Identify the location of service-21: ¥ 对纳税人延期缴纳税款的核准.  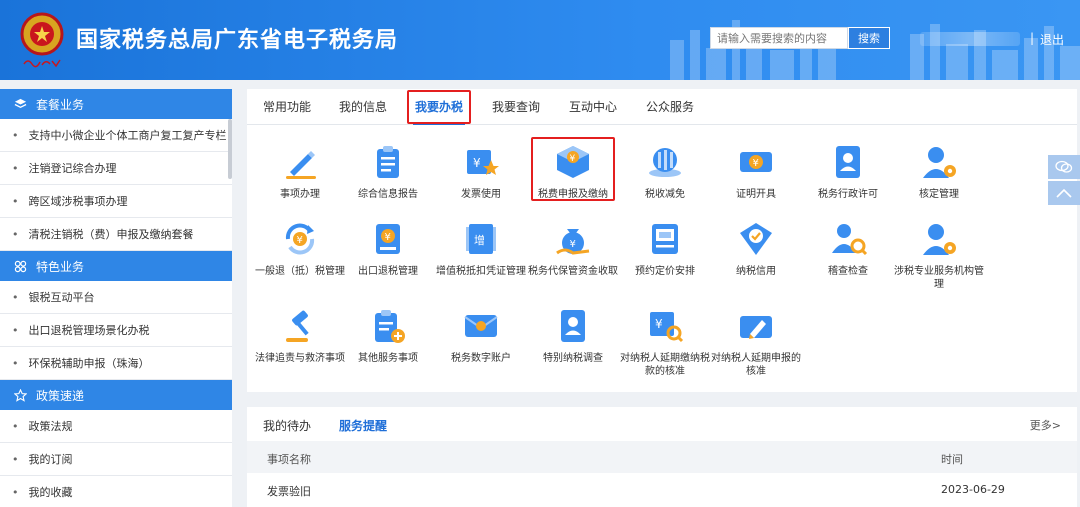
(665, 342).